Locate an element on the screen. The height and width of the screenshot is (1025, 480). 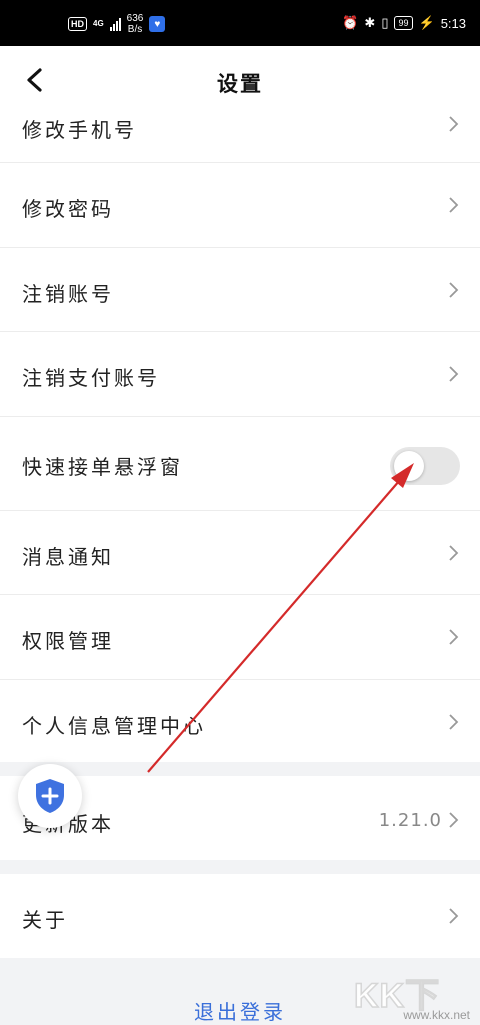
network-type: 4G is located at coordinates (98, 23).